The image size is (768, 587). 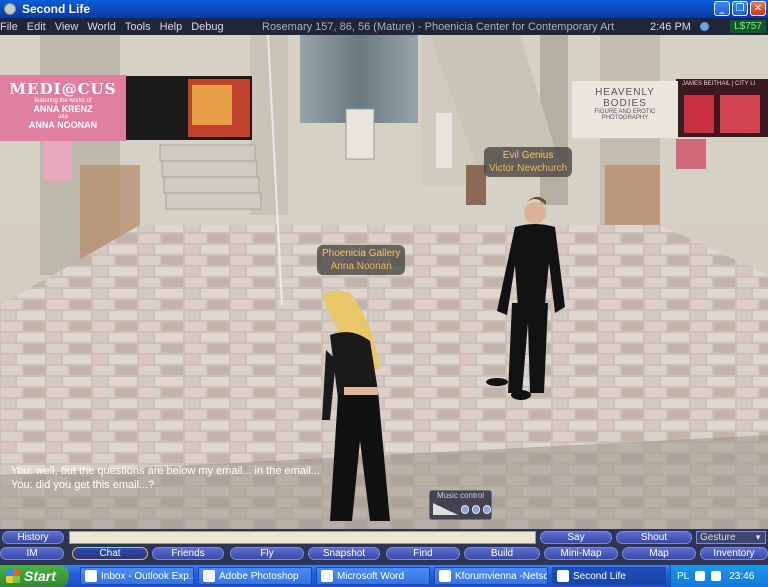 I want to click on chat-bar: History Say Shout Gesture ▼, so click(x=384, y=537).